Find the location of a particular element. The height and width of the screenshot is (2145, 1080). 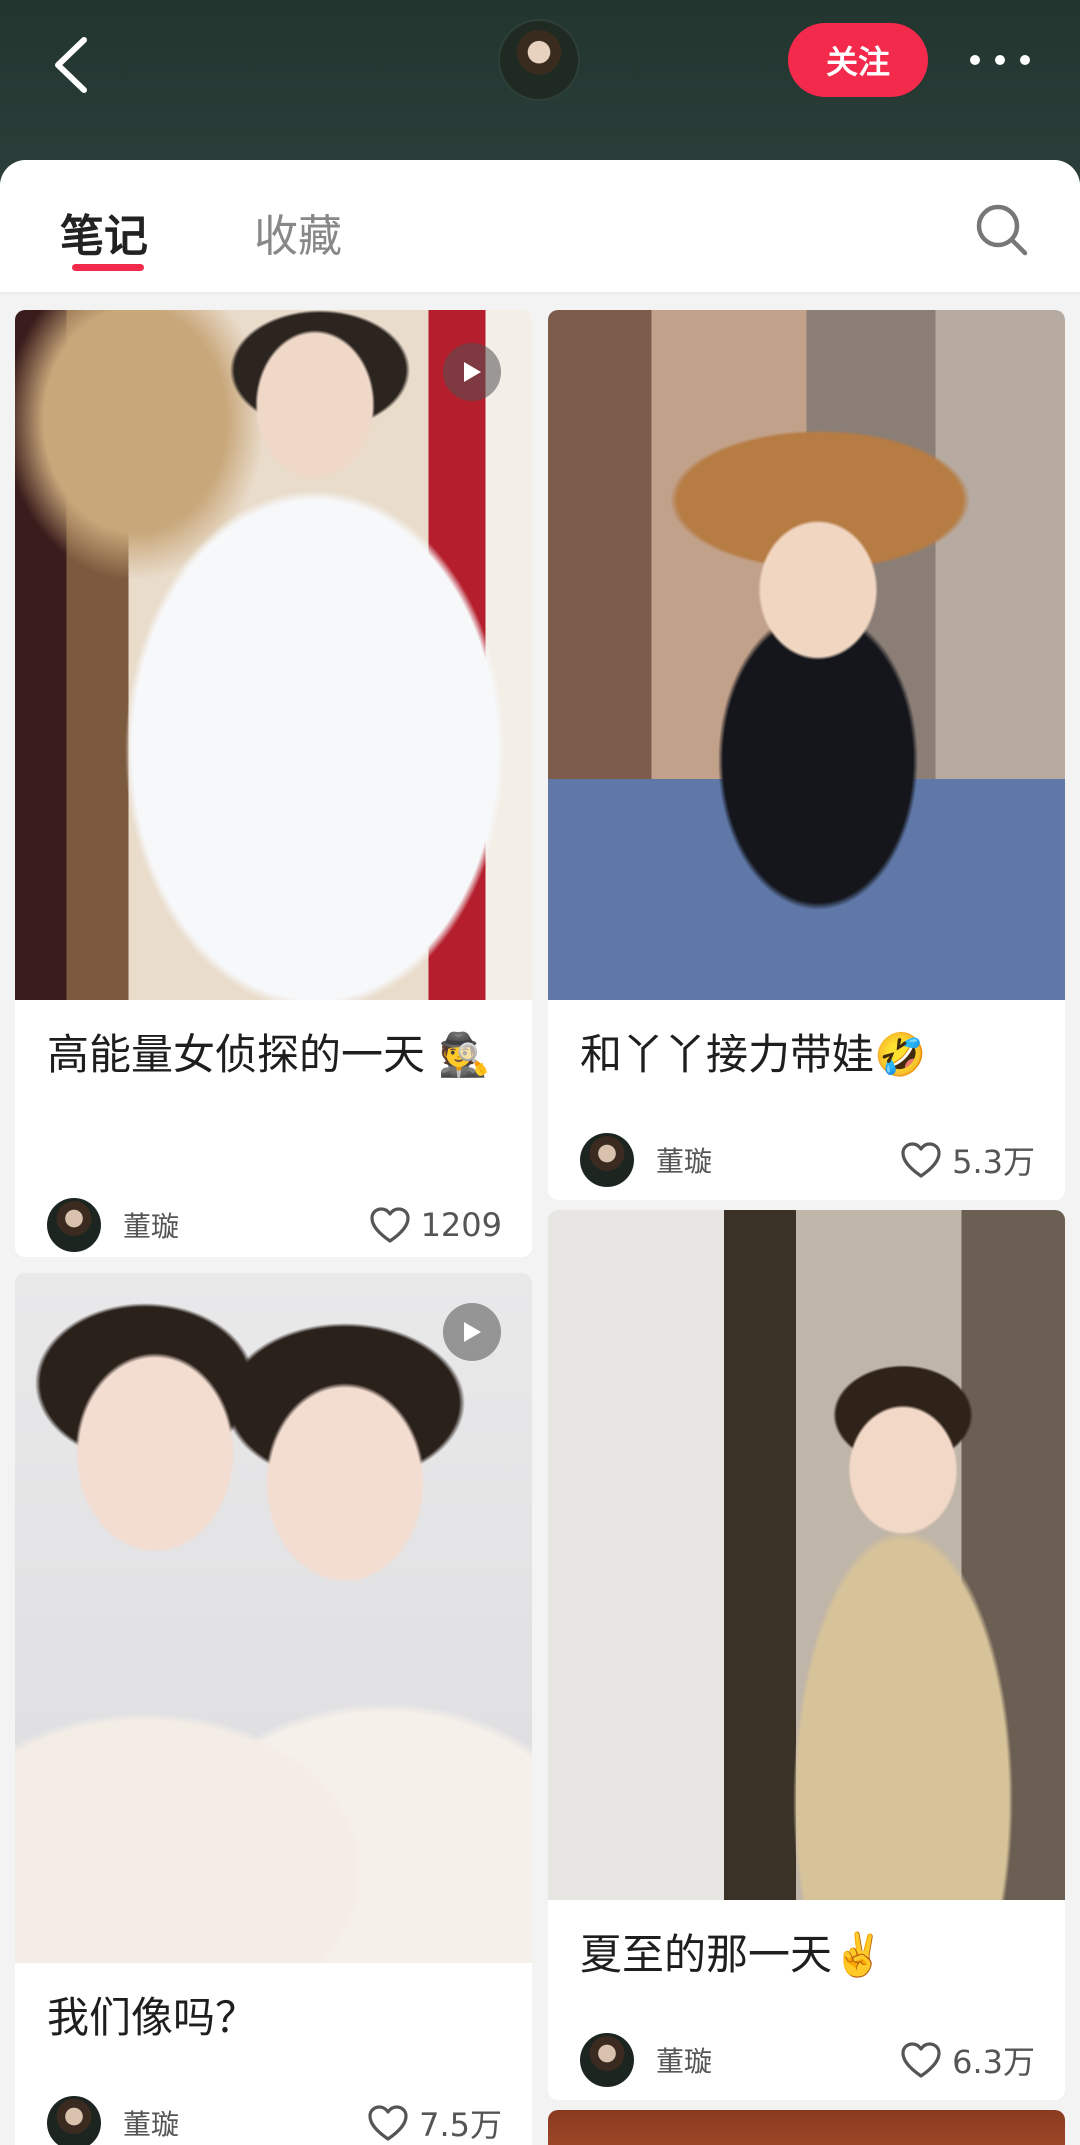

like-button: 6.3万 is located at coordinates (967, 2060).